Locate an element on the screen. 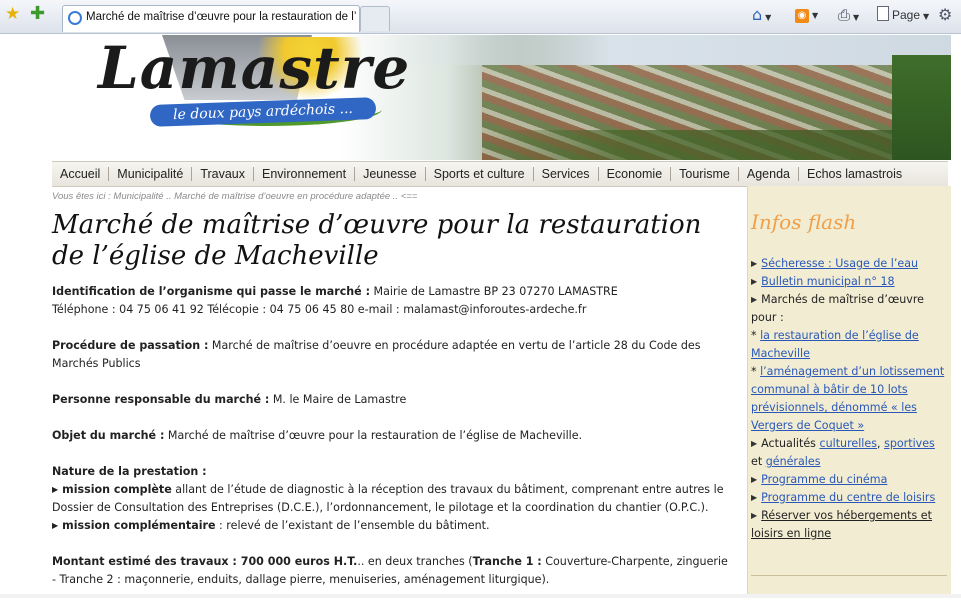 Image resolution: width=961 pixels, height=607 pixels. page-menu-button: Page ▼ is located at coordinates (903, 16).